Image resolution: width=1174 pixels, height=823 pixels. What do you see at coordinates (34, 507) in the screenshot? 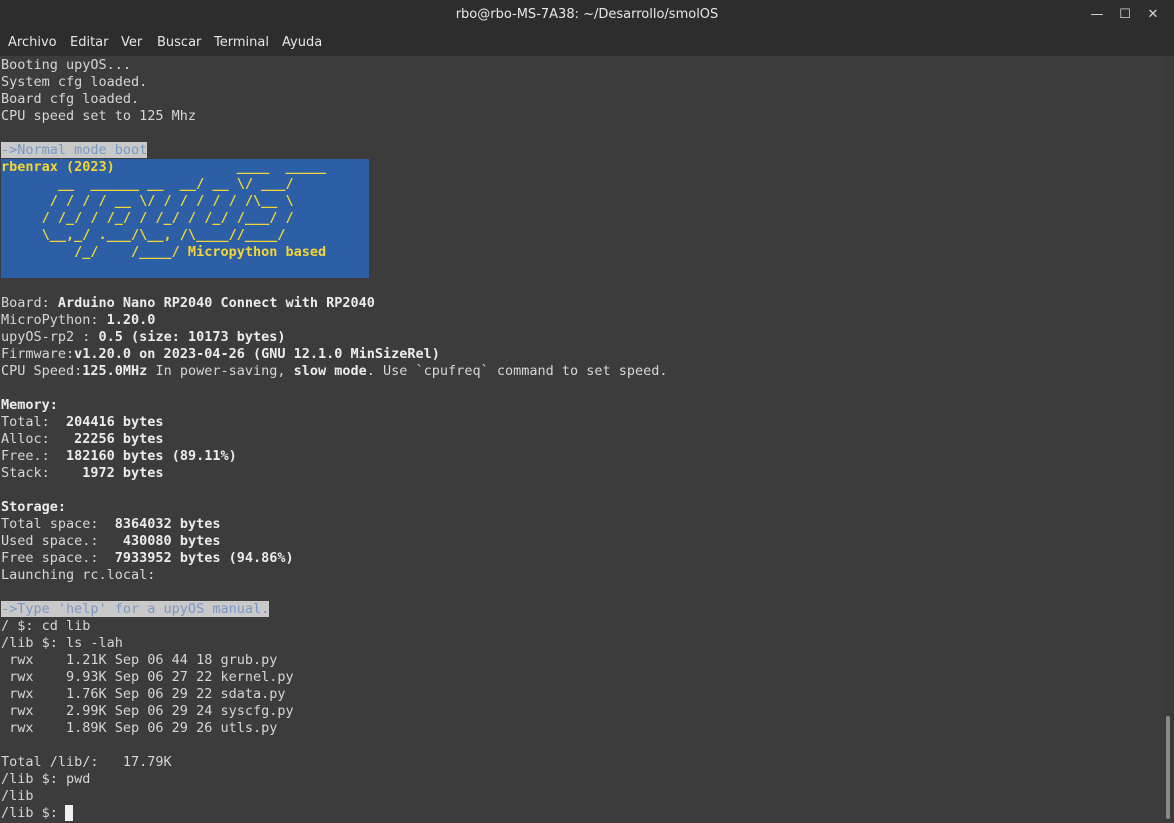
I see `storage-heading: Storage:` at bounding box center [34, 507].